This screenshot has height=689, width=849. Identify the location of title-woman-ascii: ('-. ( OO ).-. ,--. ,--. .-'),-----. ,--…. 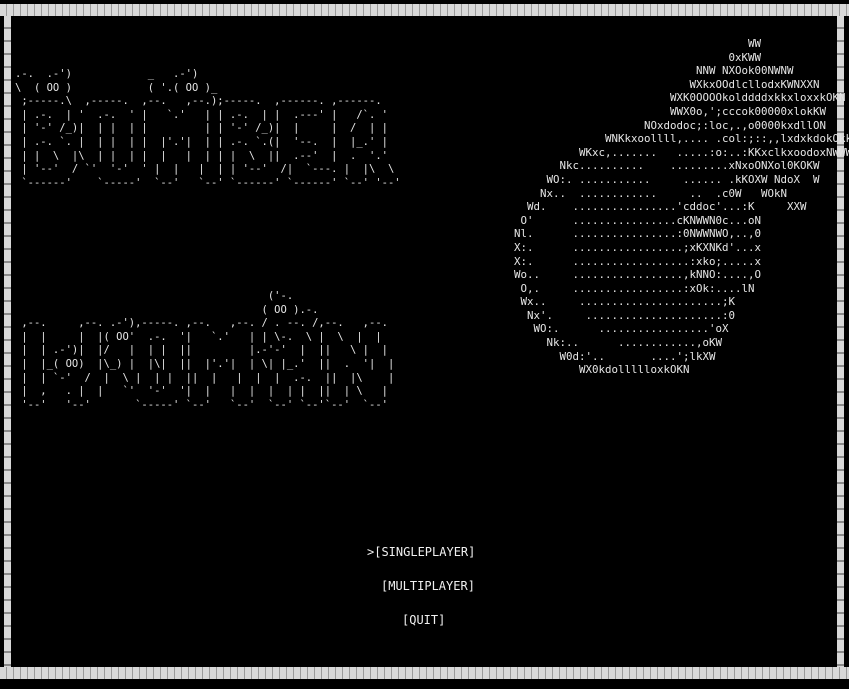
(208, 350).